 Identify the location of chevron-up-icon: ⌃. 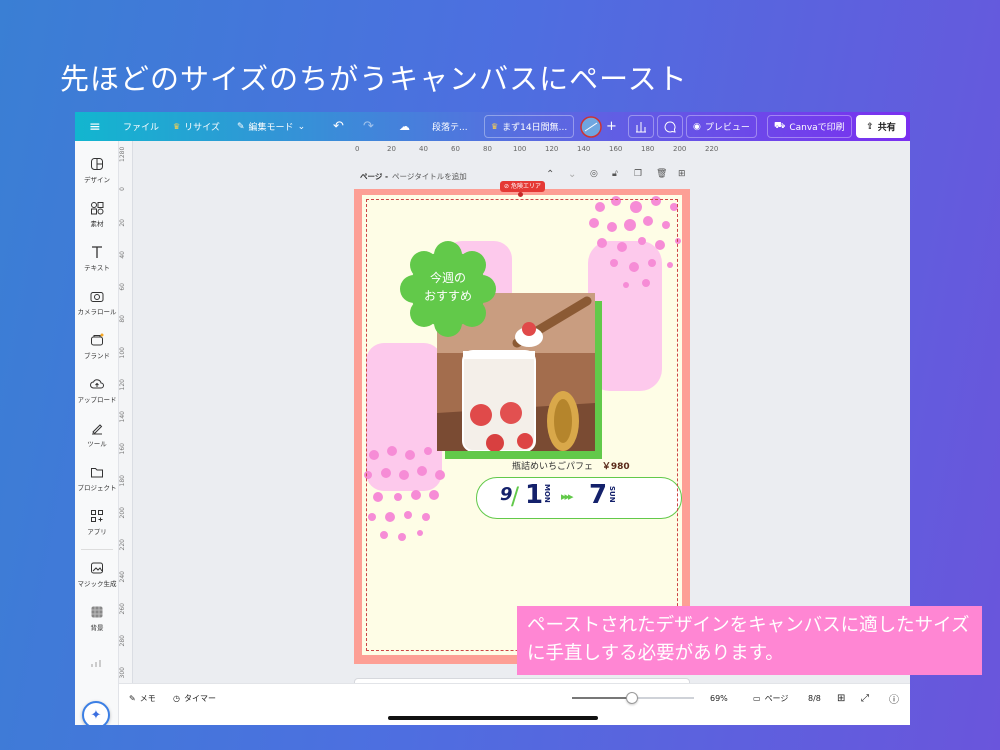
(550, 174).